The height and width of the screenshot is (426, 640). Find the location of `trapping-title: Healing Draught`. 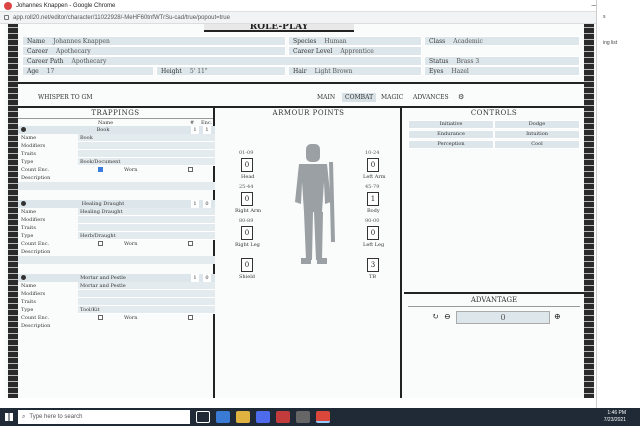

trapping-title: Healing Draught is located at coordinates (103, 204).